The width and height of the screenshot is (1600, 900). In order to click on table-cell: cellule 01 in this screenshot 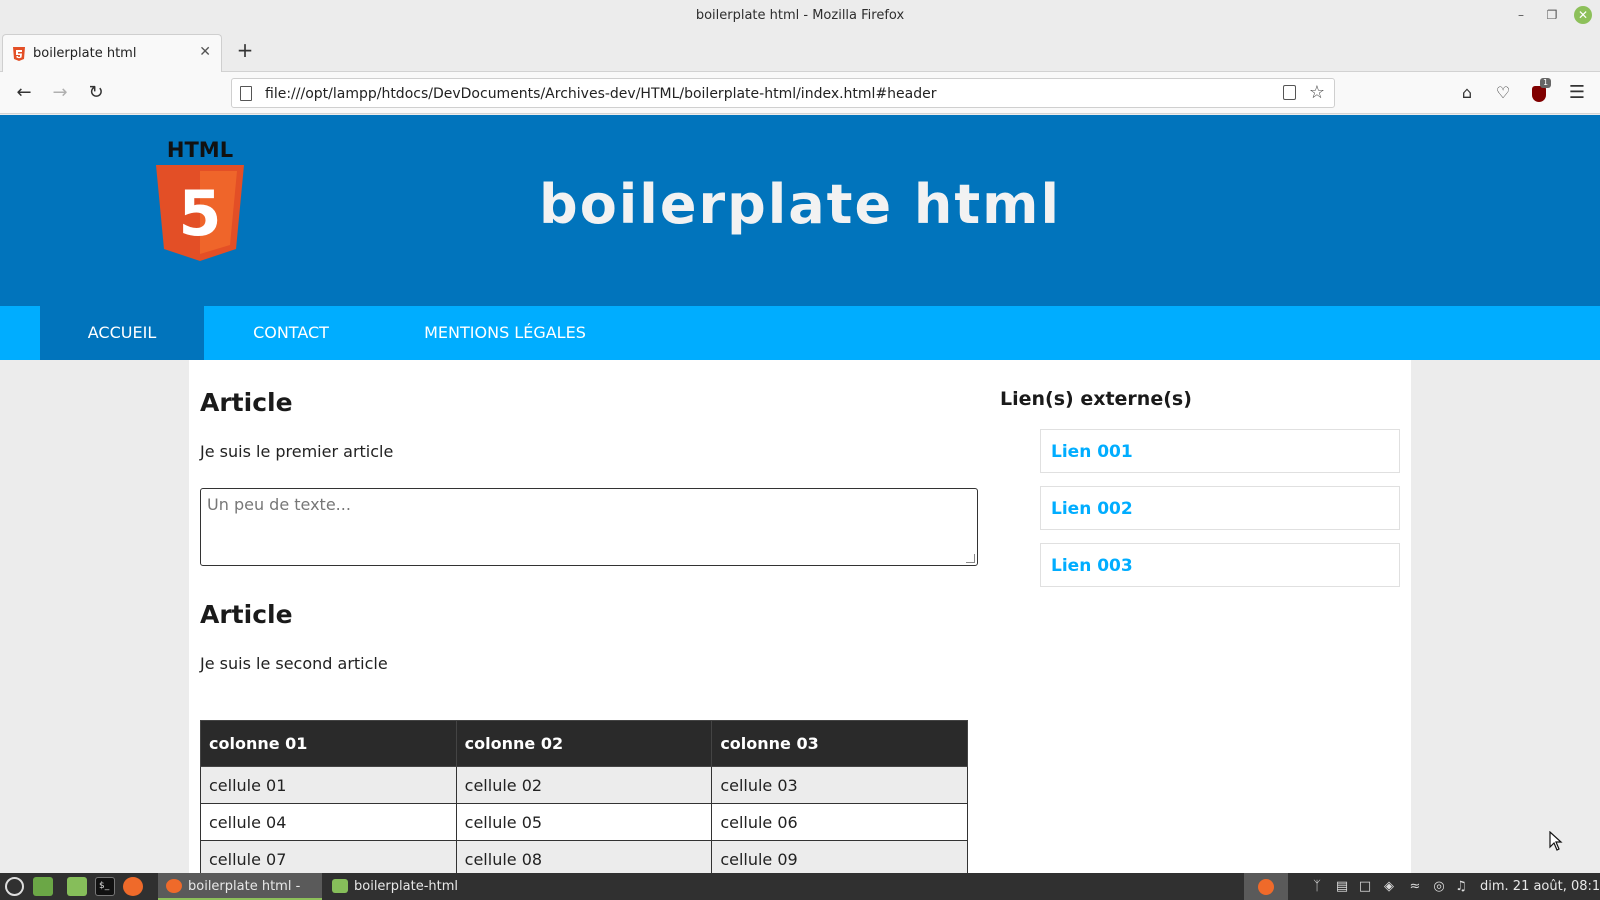, I will do `click(328, 785)`.